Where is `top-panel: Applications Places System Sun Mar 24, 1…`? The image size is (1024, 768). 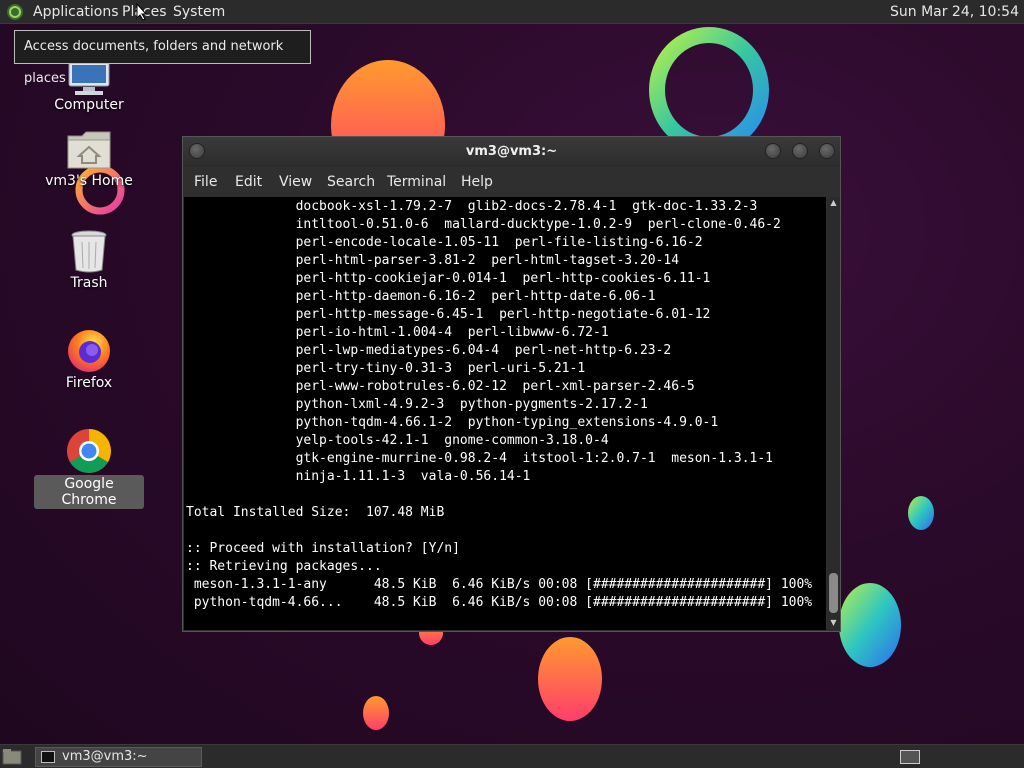
top-panel: Applications Places System Sun Mar 24, 1… is located at coordinates (512, 12).